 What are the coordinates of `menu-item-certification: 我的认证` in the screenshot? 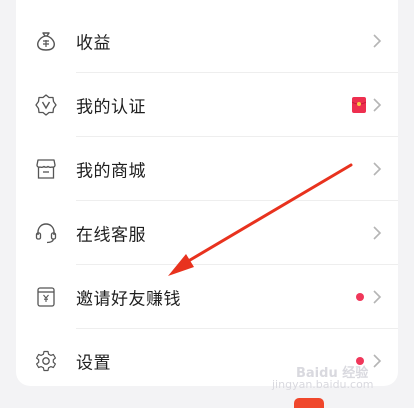 It's located at (207, 105).